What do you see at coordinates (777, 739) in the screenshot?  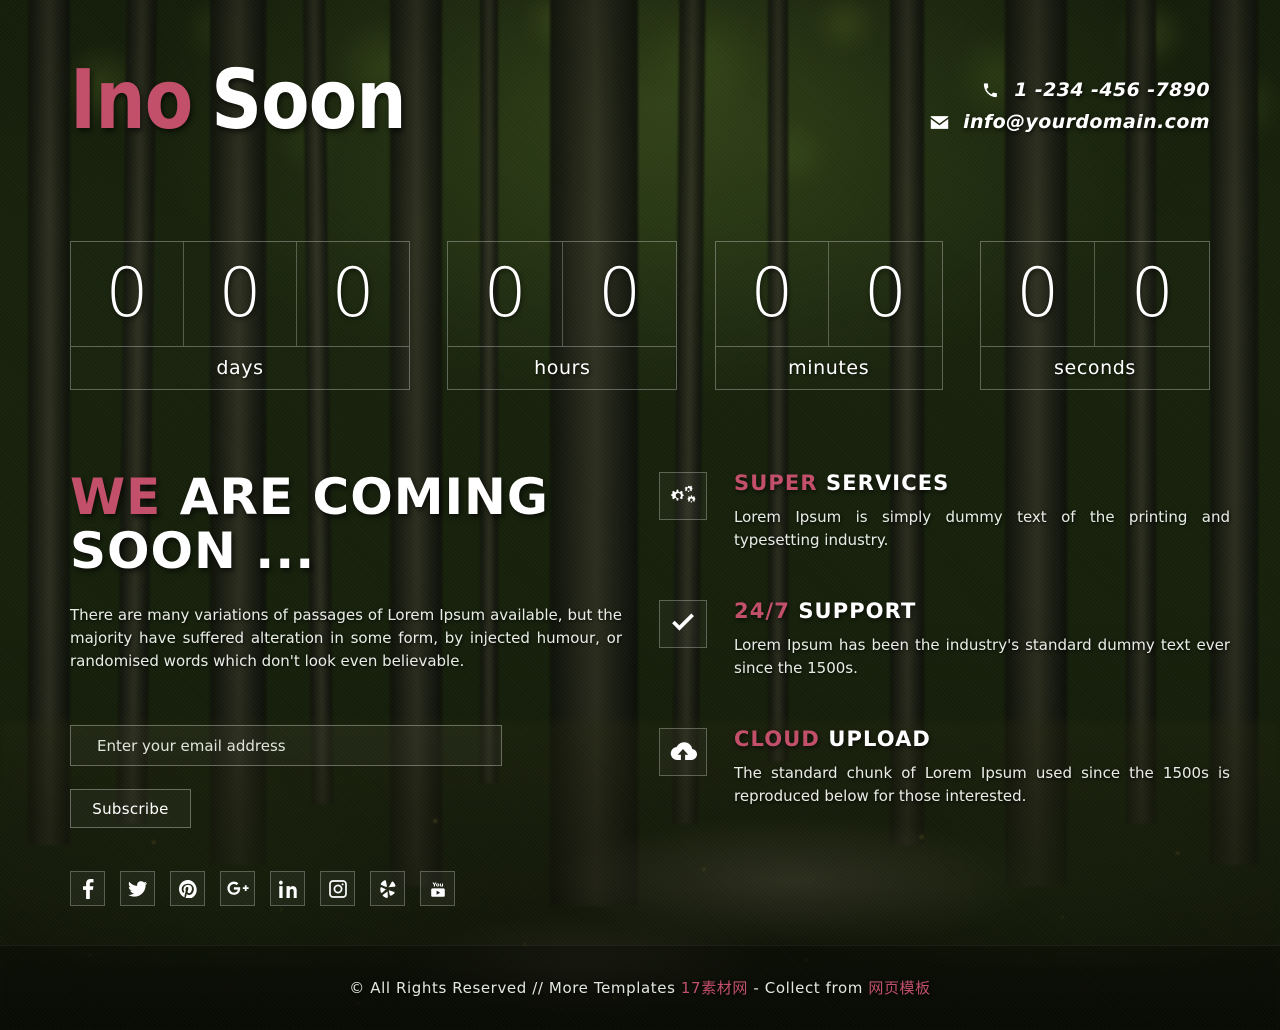 I see `feature-title-accent: CLOUD` at bounding box center [777, 739].